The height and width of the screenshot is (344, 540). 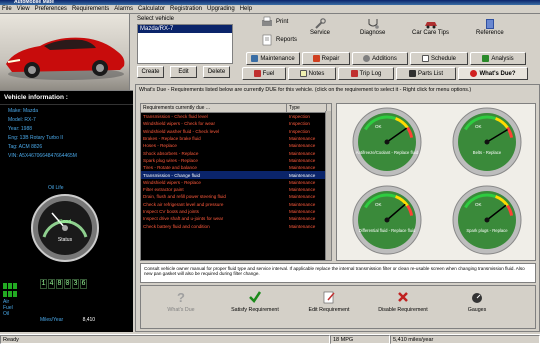 What do you see at coordinates (236, 211) in the screenshot?
I see `table-row: Inspect CV boots and joints Maintenance` at bounding box center [236, 211].